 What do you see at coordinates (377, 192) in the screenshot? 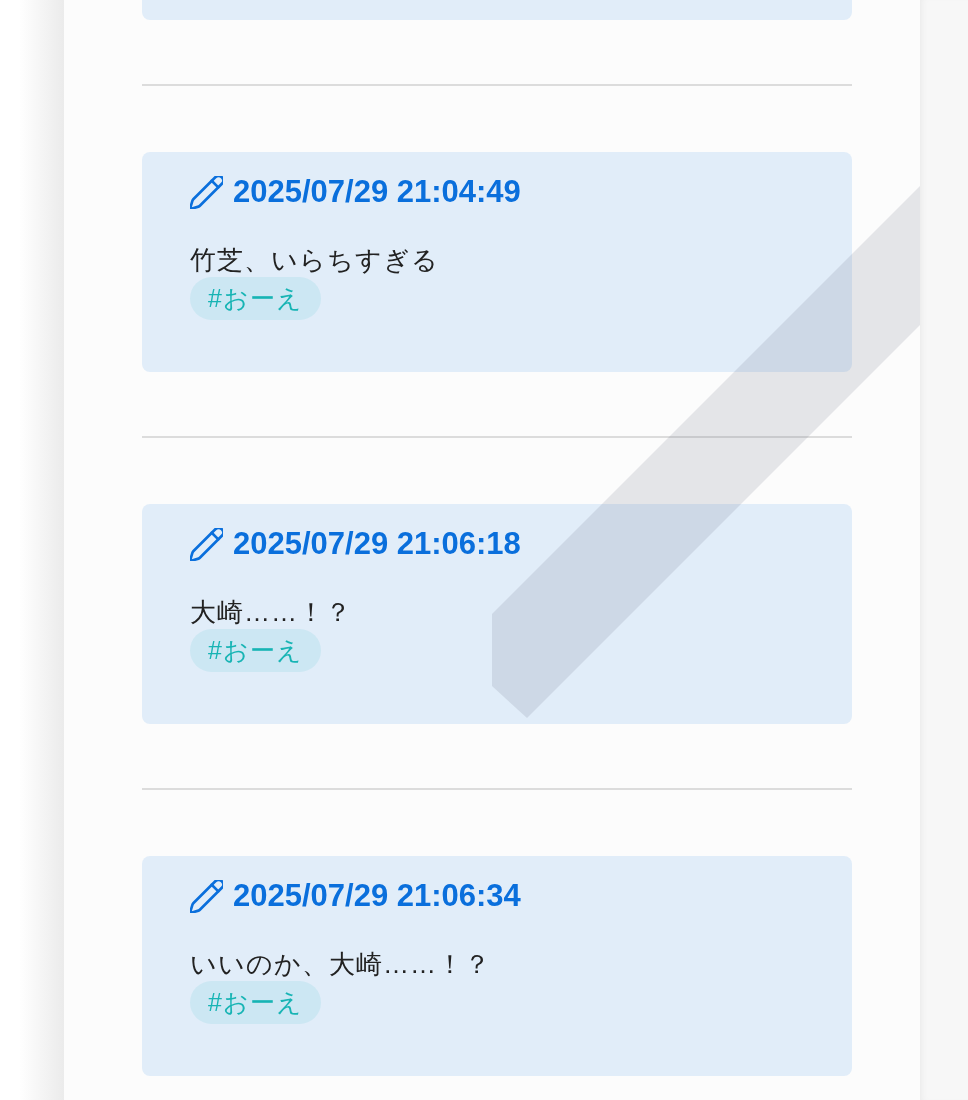
I see `post-timestamp-link: 2025/07/29 21:04:49` at bounding box center [377, 192].